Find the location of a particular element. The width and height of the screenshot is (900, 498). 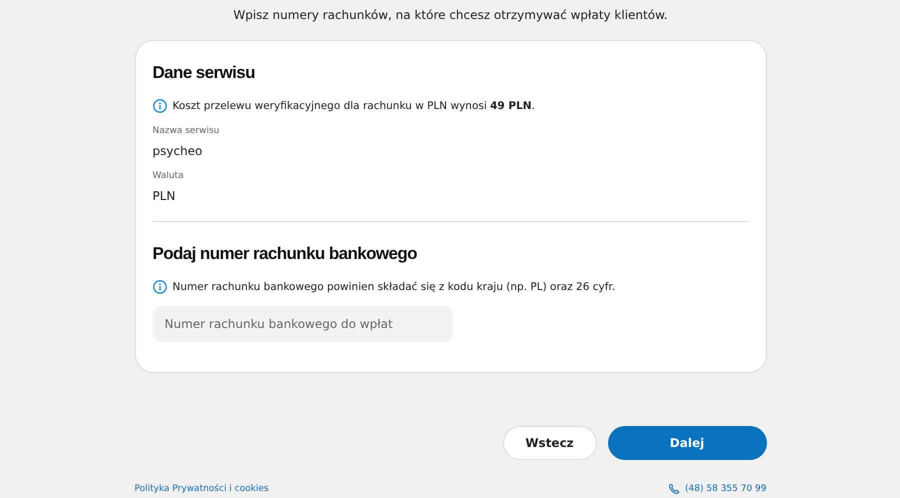

section-title: Podaj numer rachunku bankowego is located at coordinates (285, 254).